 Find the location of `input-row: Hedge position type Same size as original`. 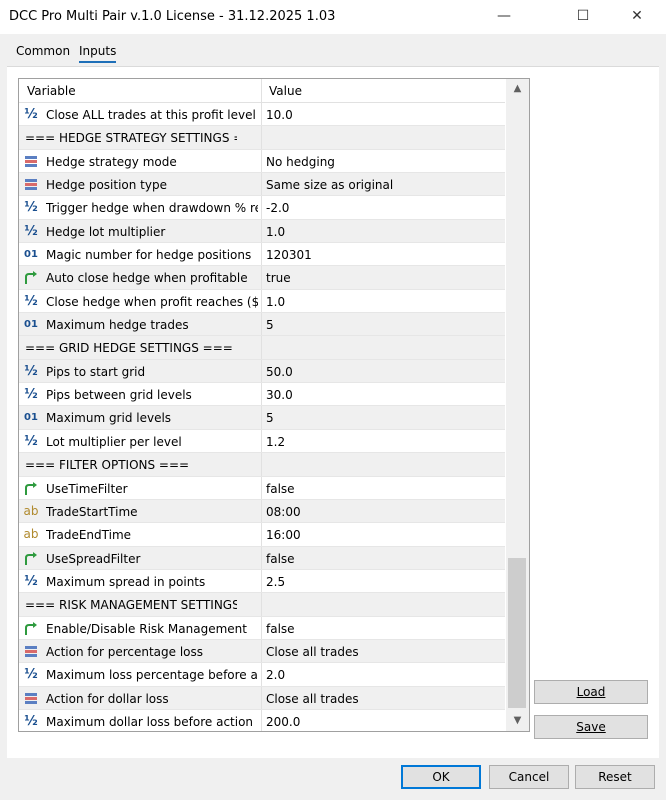

input-row: Hedge position type Same size as original is located at coordinates (262, 185).